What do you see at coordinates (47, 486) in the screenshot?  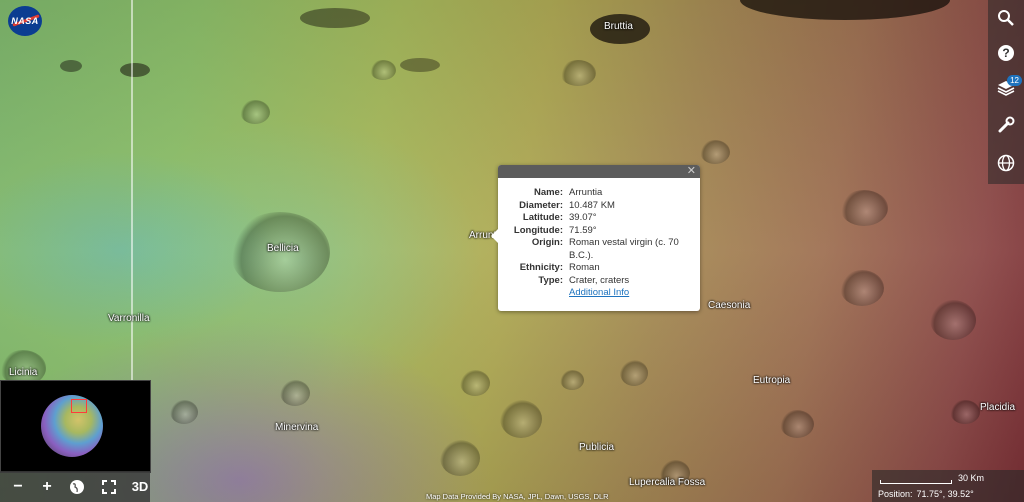 I see `zoom-in-button: +` at bounding box center [47, 486].